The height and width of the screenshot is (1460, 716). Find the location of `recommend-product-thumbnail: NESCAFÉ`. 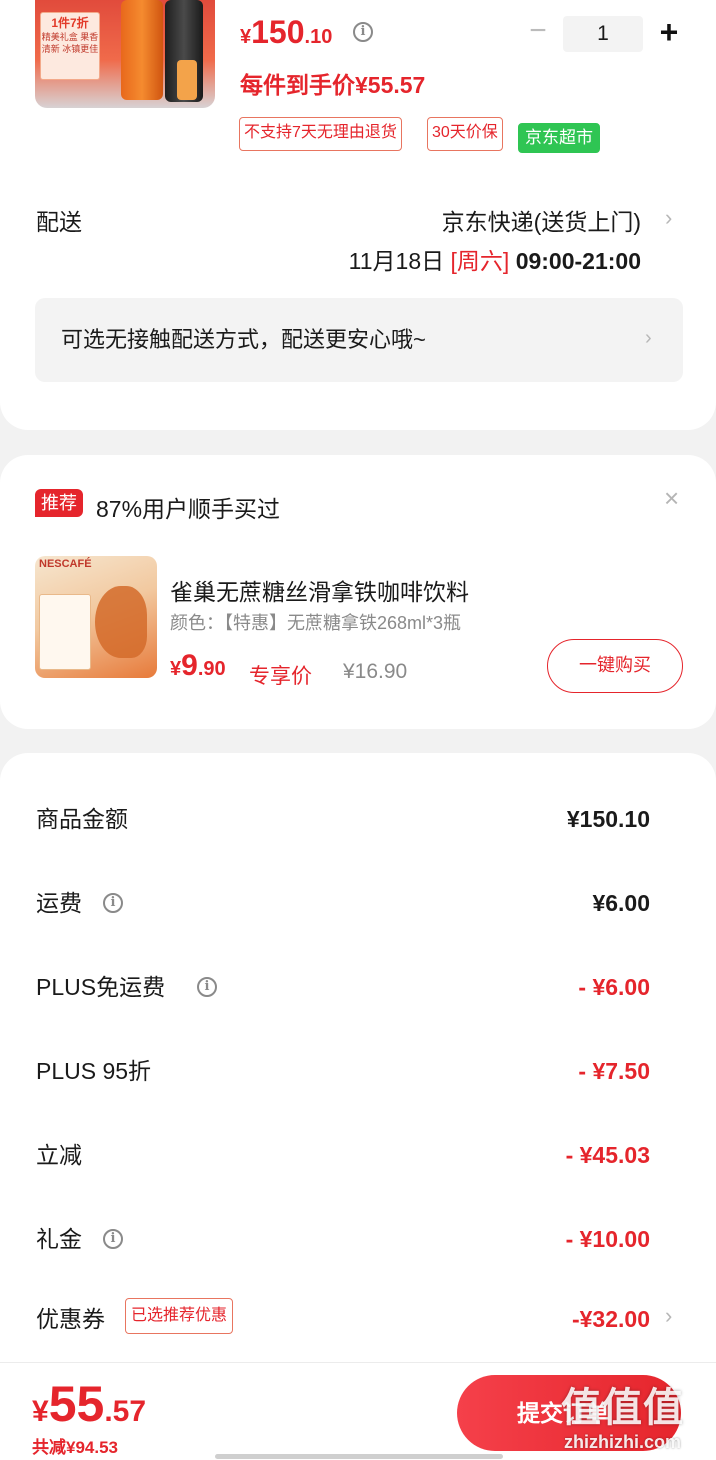

recommend-product-thumbnail: NESCAFÉ is located at coordinates (96, 617).